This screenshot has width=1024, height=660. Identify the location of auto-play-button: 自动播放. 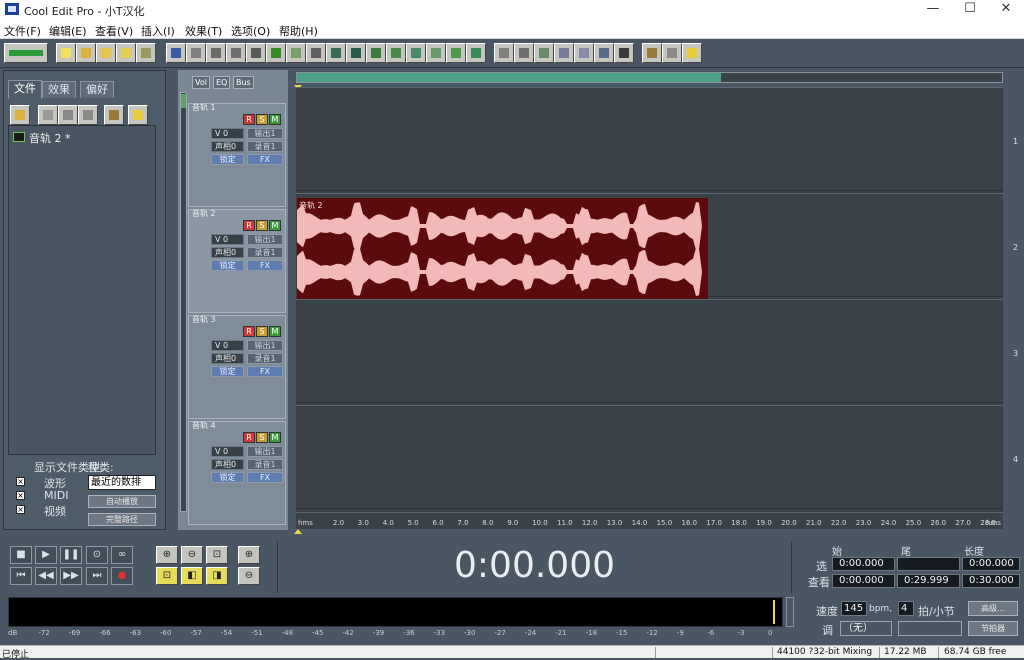
(122, 501).